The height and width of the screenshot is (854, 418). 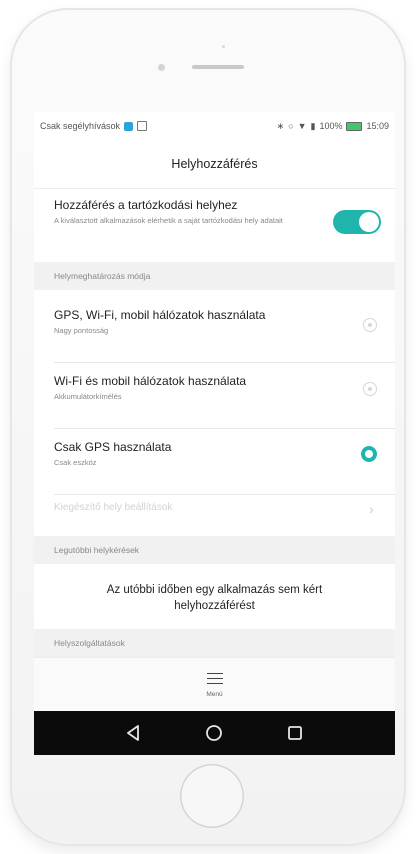 What do you see at coordinates (302, 126) in the screenshot?
I see `wifi-icon: ▼` at bounding box center [302, 126].